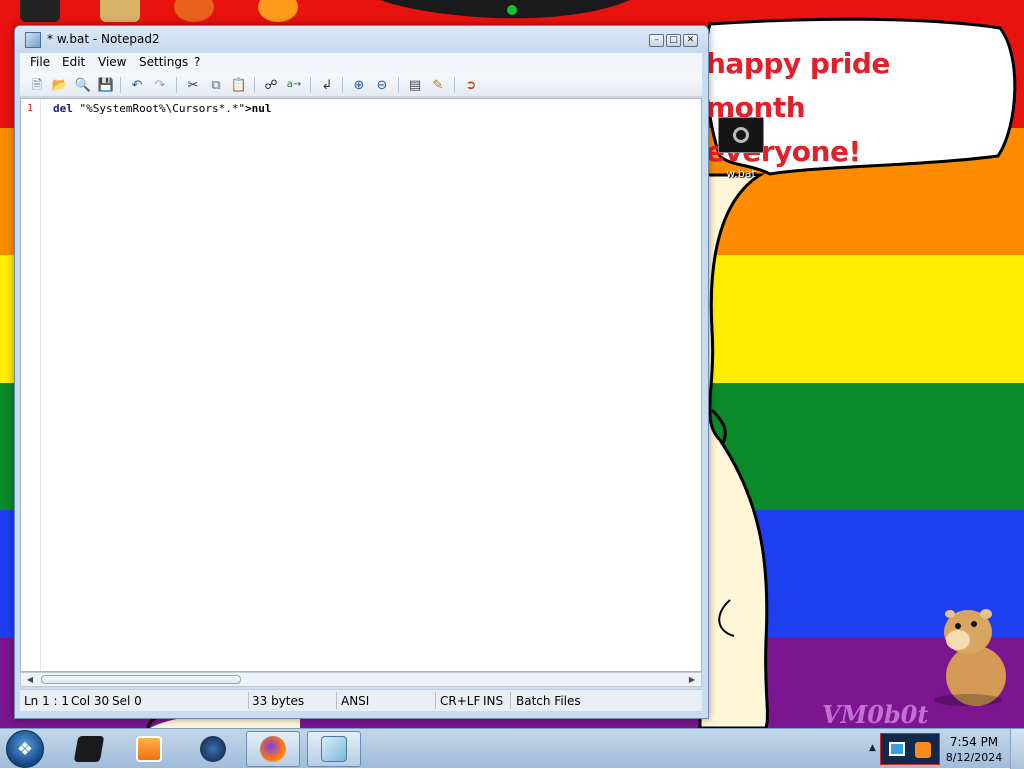 This screenshot has width=1024, height=769. Describe the element at coordinates (106, 85) in the screenshot. I see `save-icon: 💾` at that location.